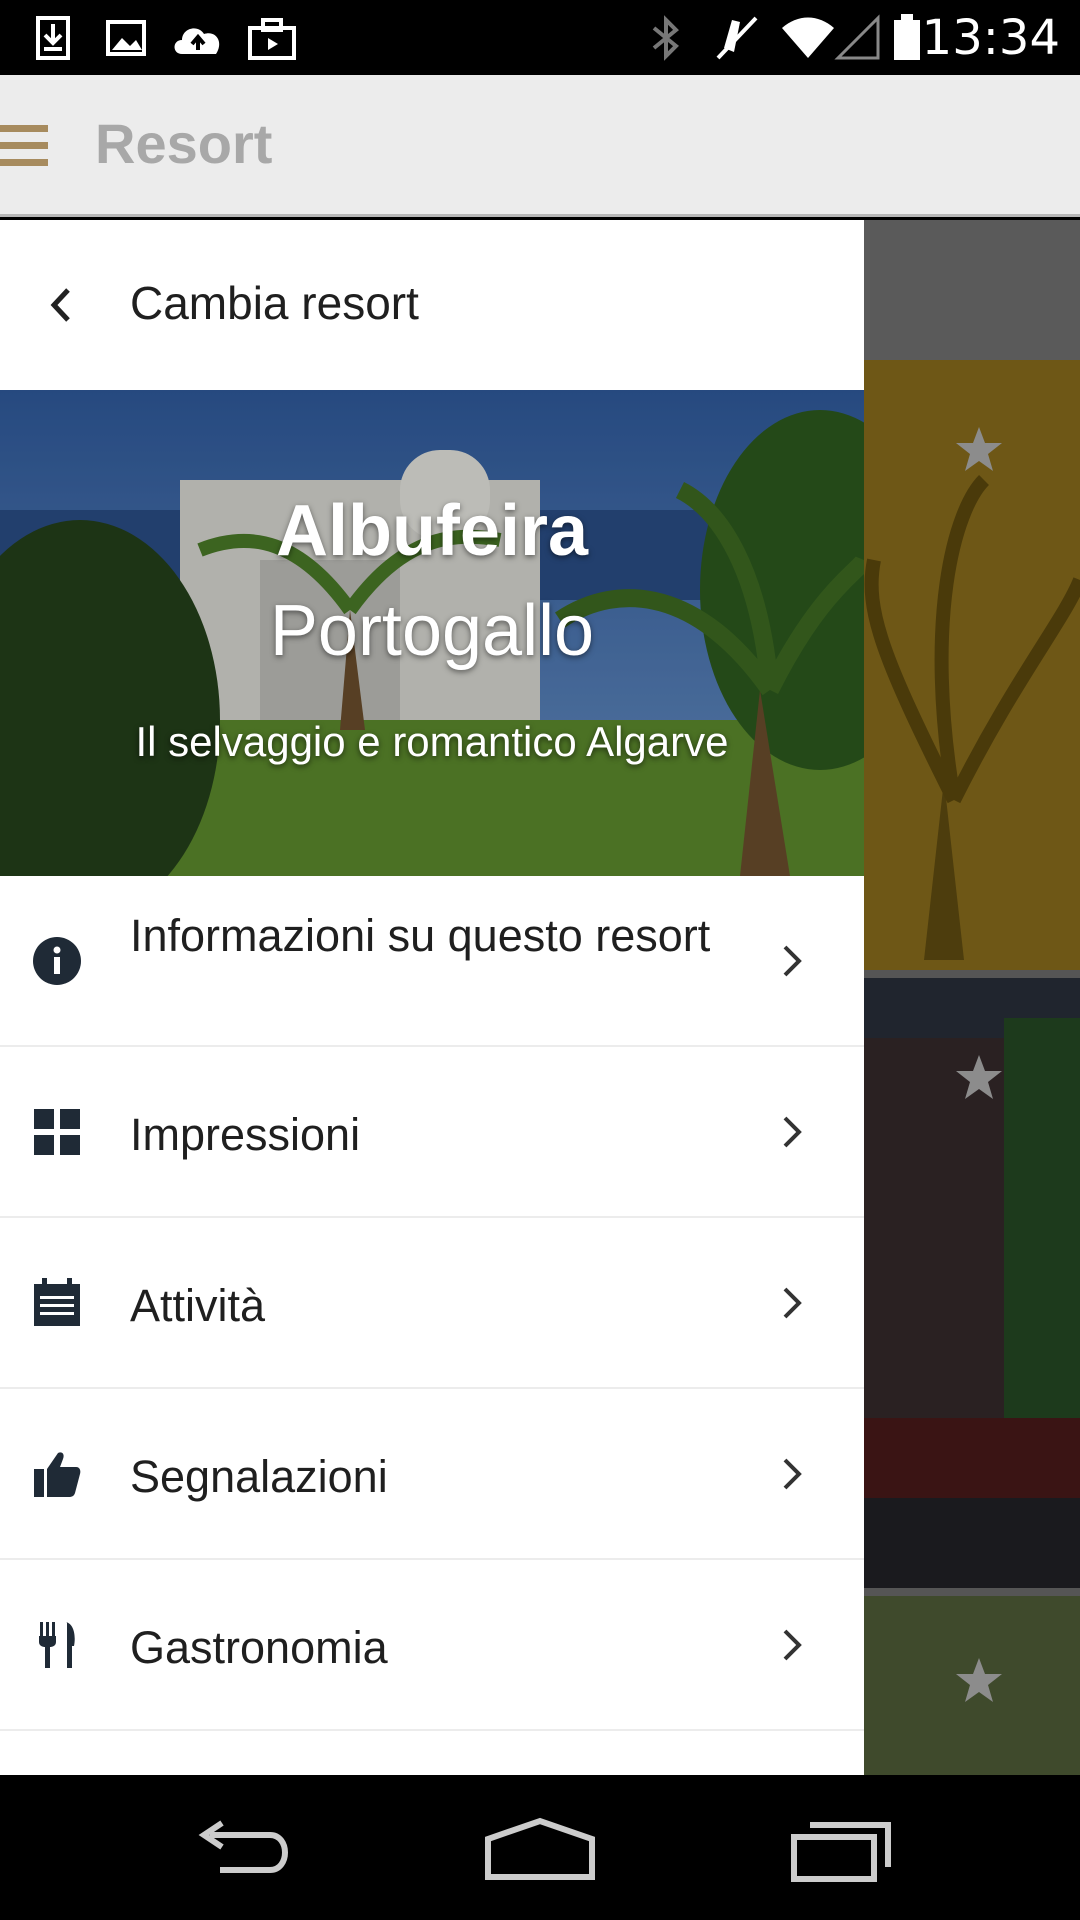 The height and width of the screenshot is (1920, 1080). What do you see at coordinates (198, 1305) in the screenshot?
I see `menu-item-label: Attività` at bounding box center [198, 1305].